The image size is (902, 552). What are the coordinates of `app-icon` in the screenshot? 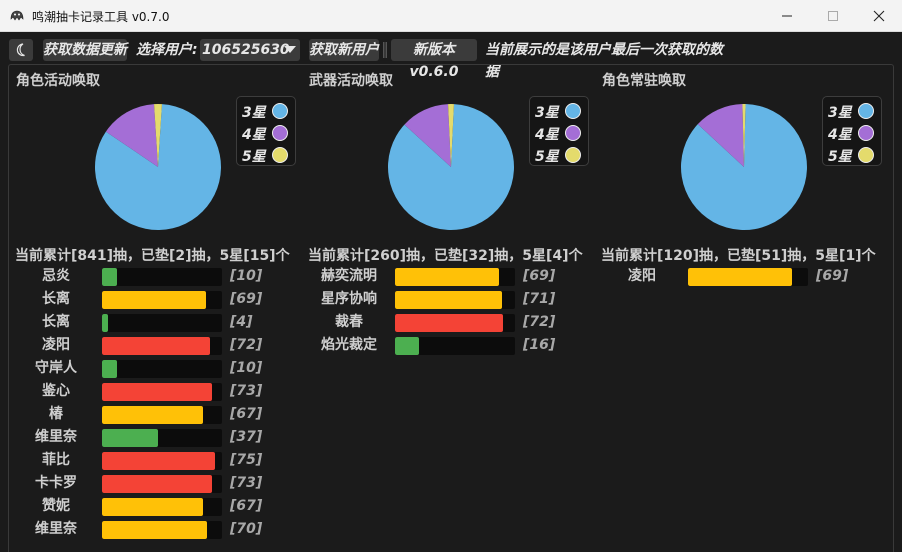 It's located at (17, 15).